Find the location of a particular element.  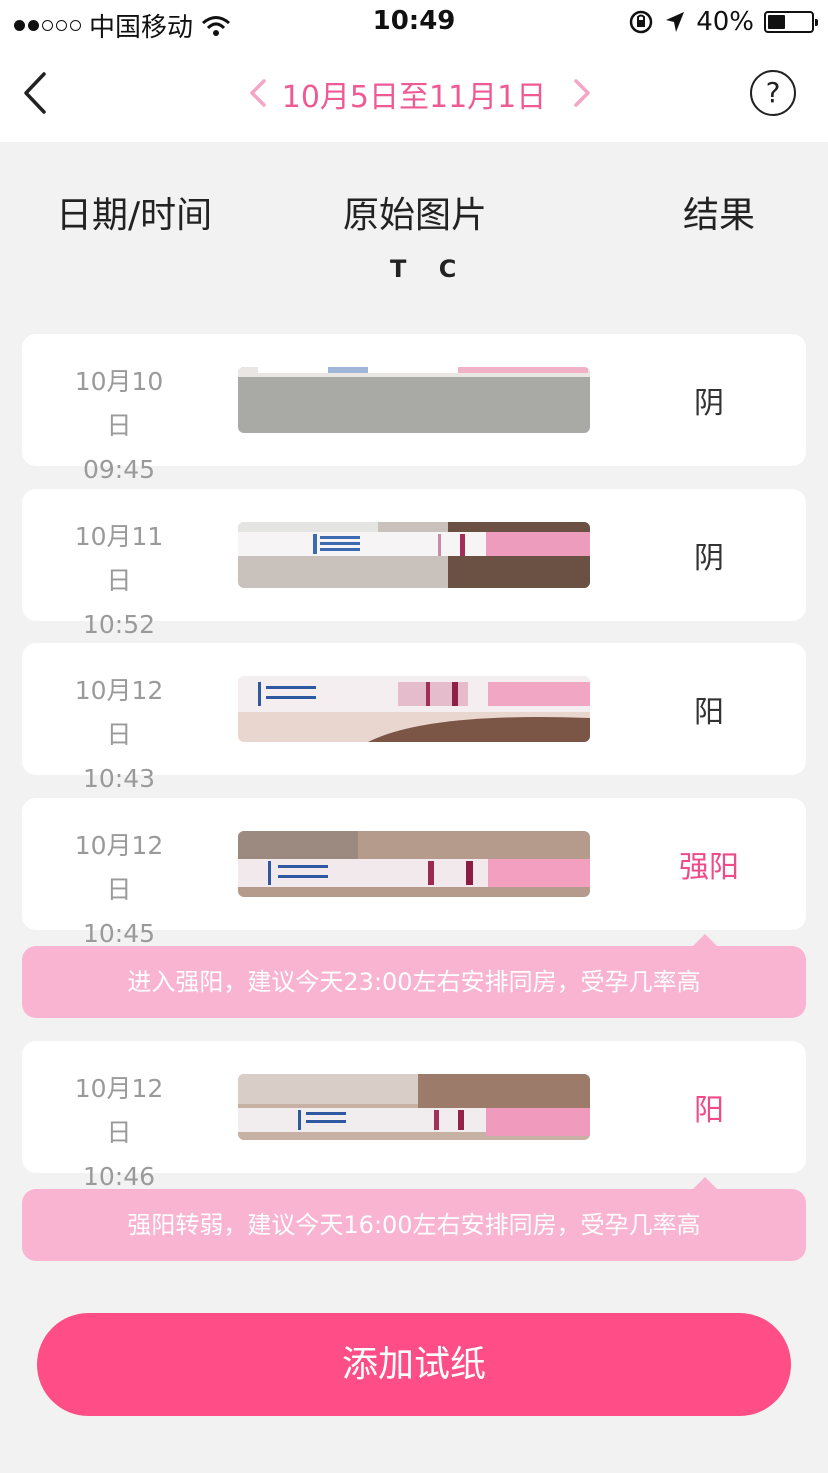

orientation-lock-icon is located at coordinates (641, 22).